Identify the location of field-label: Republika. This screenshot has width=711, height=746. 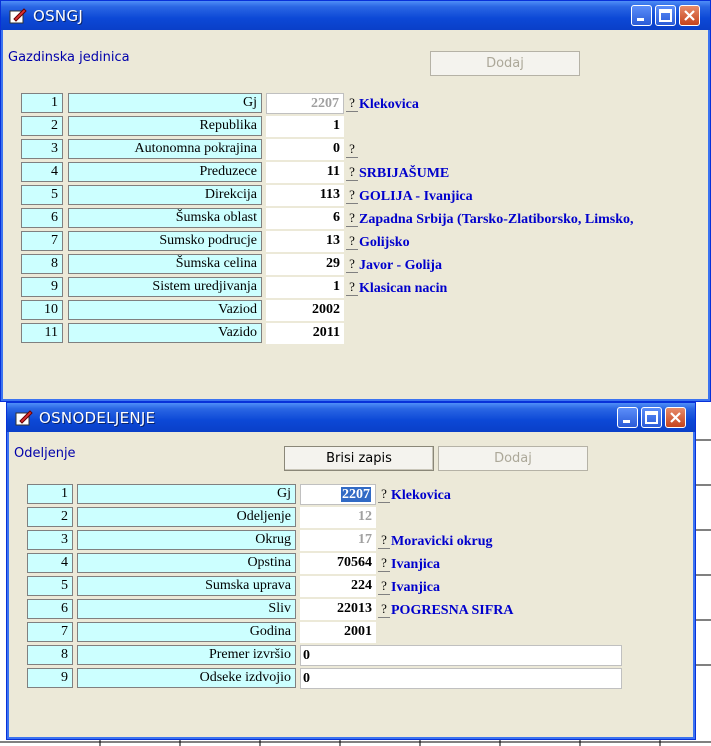
(165, 126).